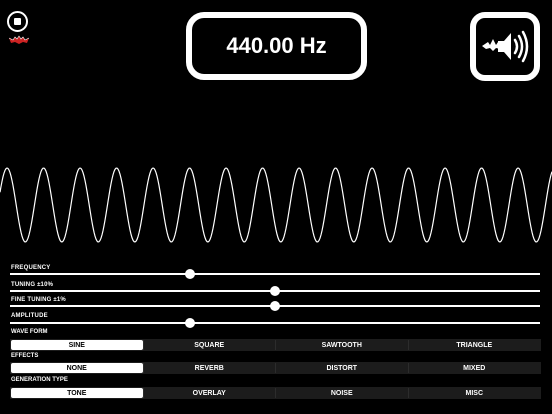 The height and width of the screenshot is (414, 552). I want to click on fine-tuning-slider, so click(275, 306).